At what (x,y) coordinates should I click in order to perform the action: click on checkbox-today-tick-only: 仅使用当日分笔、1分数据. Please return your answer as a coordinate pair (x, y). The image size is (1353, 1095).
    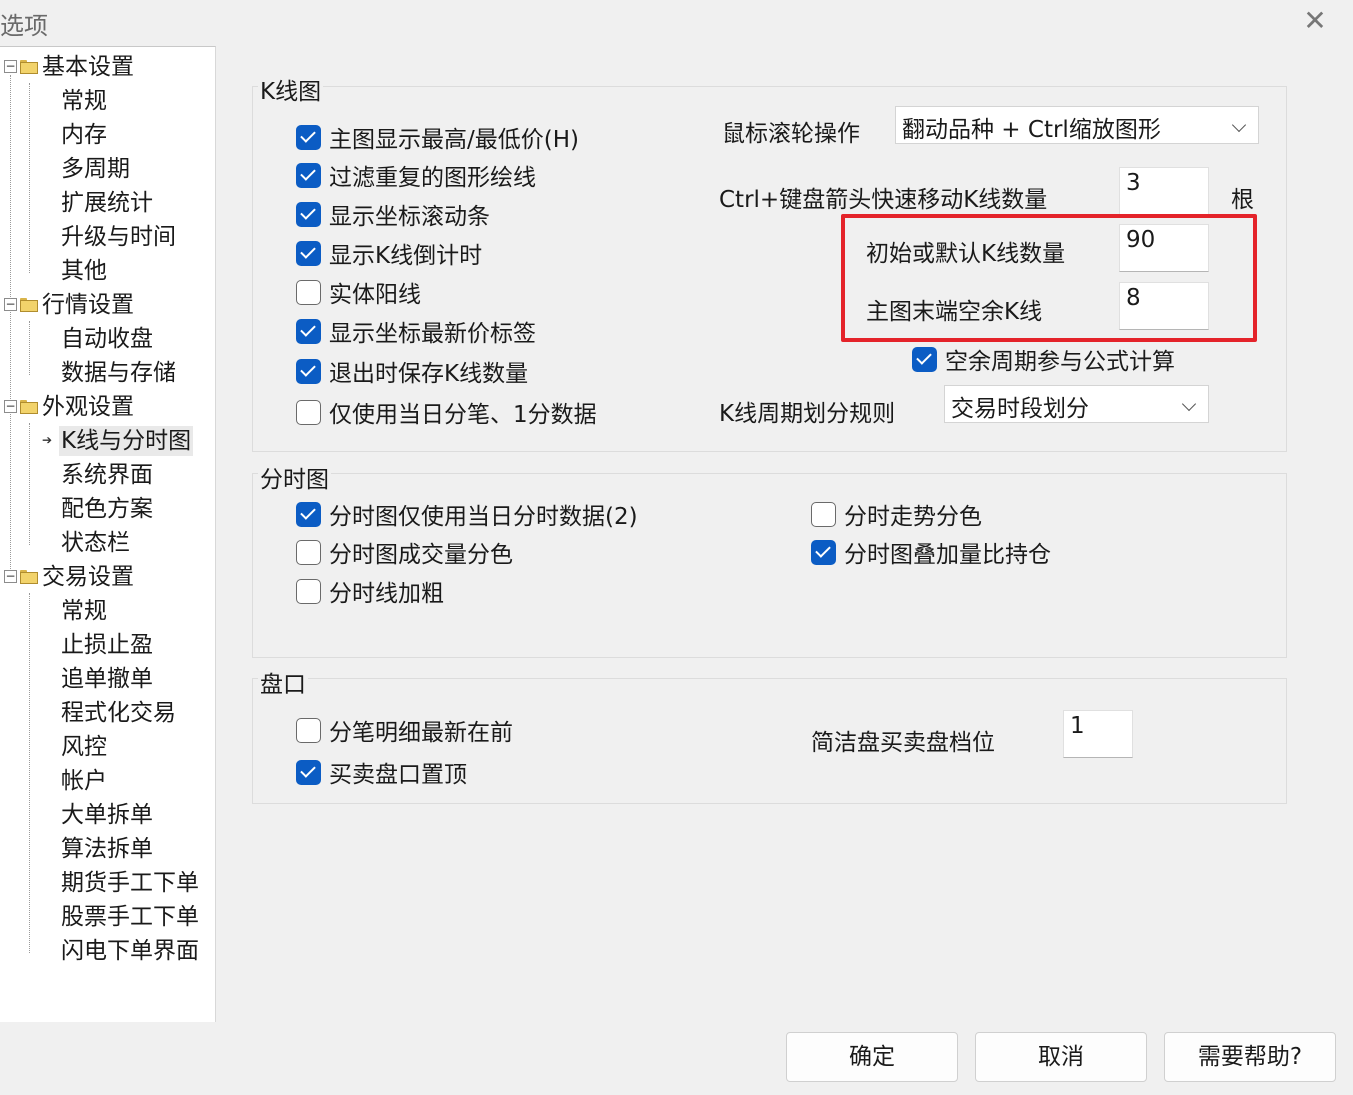
    Looking at the image, I should click on (446, 412).